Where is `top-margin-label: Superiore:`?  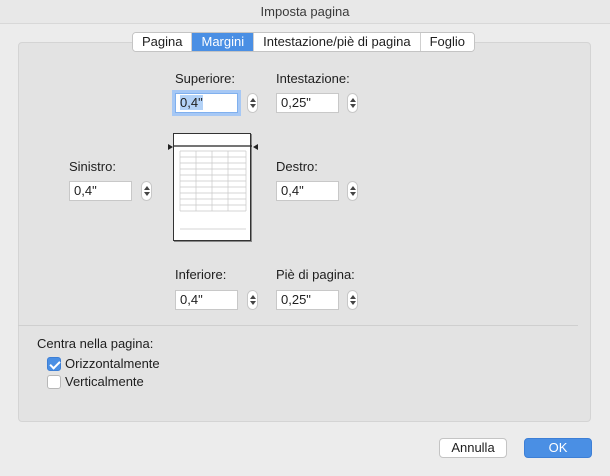 top-margin-label: Superiore: is located at coordinates (205, 78).